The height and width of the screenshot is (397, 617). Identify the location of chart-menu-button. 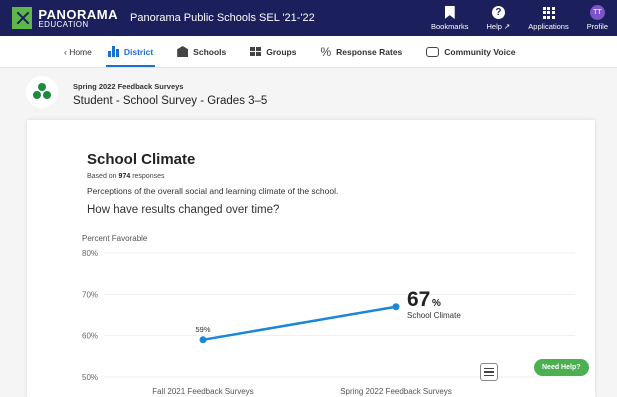
(489, 372).